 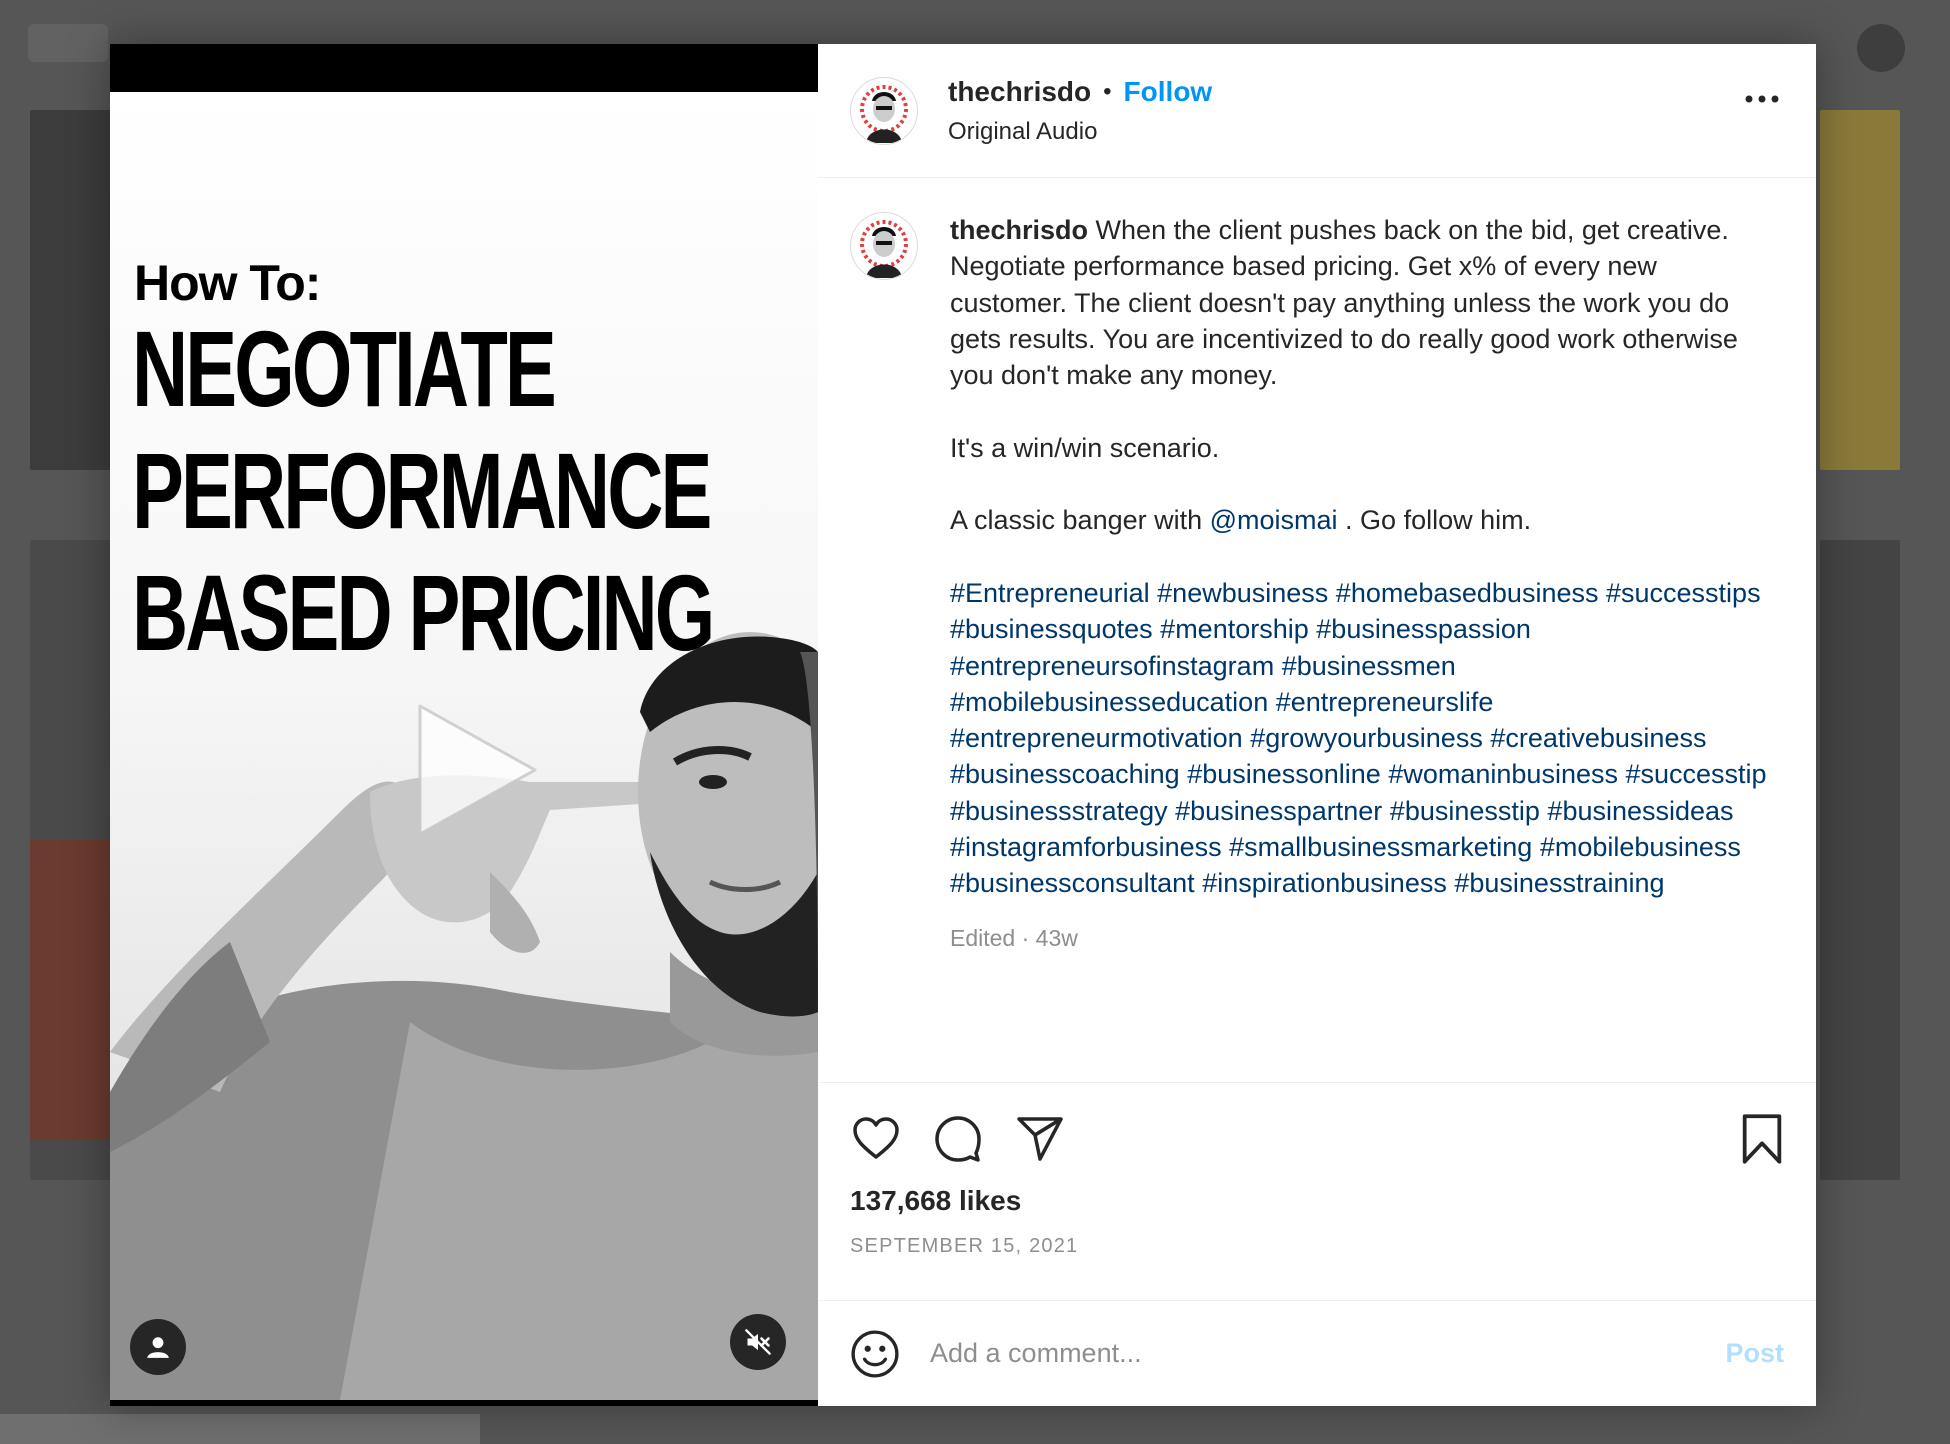 I want to click on hashtag-link: #businesspassion, so click(x=1423, y=629).